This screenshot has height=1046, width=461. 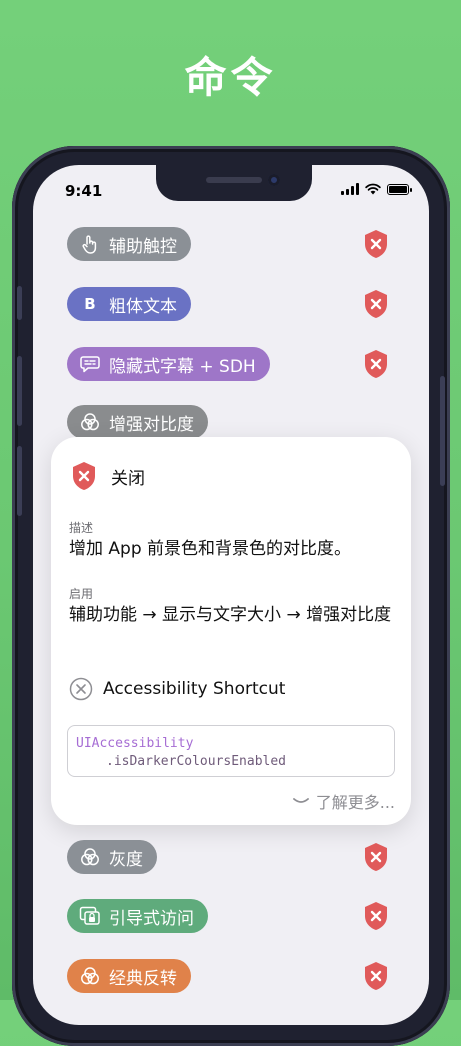 What do you see at coordinates (231, 305) in the screenshot?
I see `list-item: B 粗体文本` at bounding box center [231, 305].